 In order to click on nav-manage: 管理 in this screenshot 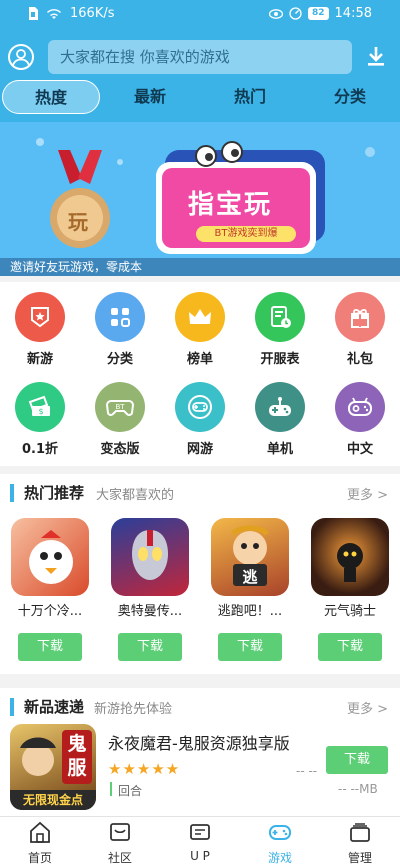, I will do `click(360, 843)`.